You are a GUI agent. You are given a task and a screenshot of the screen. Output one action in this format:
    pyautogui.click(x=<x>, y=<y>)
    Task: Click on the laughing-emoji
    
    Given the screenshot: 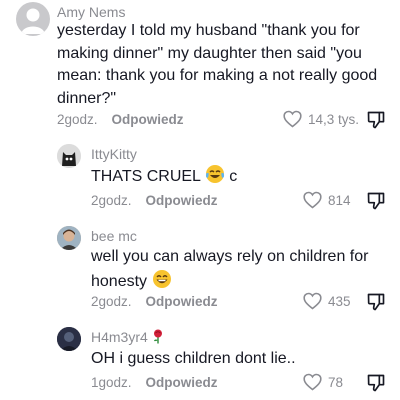 What is the action you would take?
    pyautogui.click(x=161, y=278)
    